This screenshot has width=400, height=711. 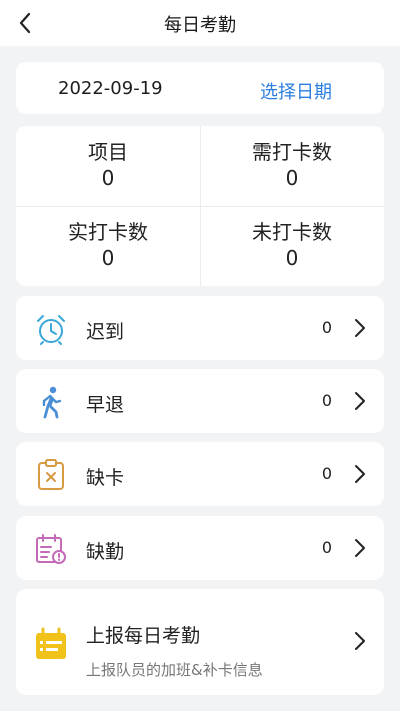 I want to click on select-date-button: 选择日期, so click(x=296, y=91).